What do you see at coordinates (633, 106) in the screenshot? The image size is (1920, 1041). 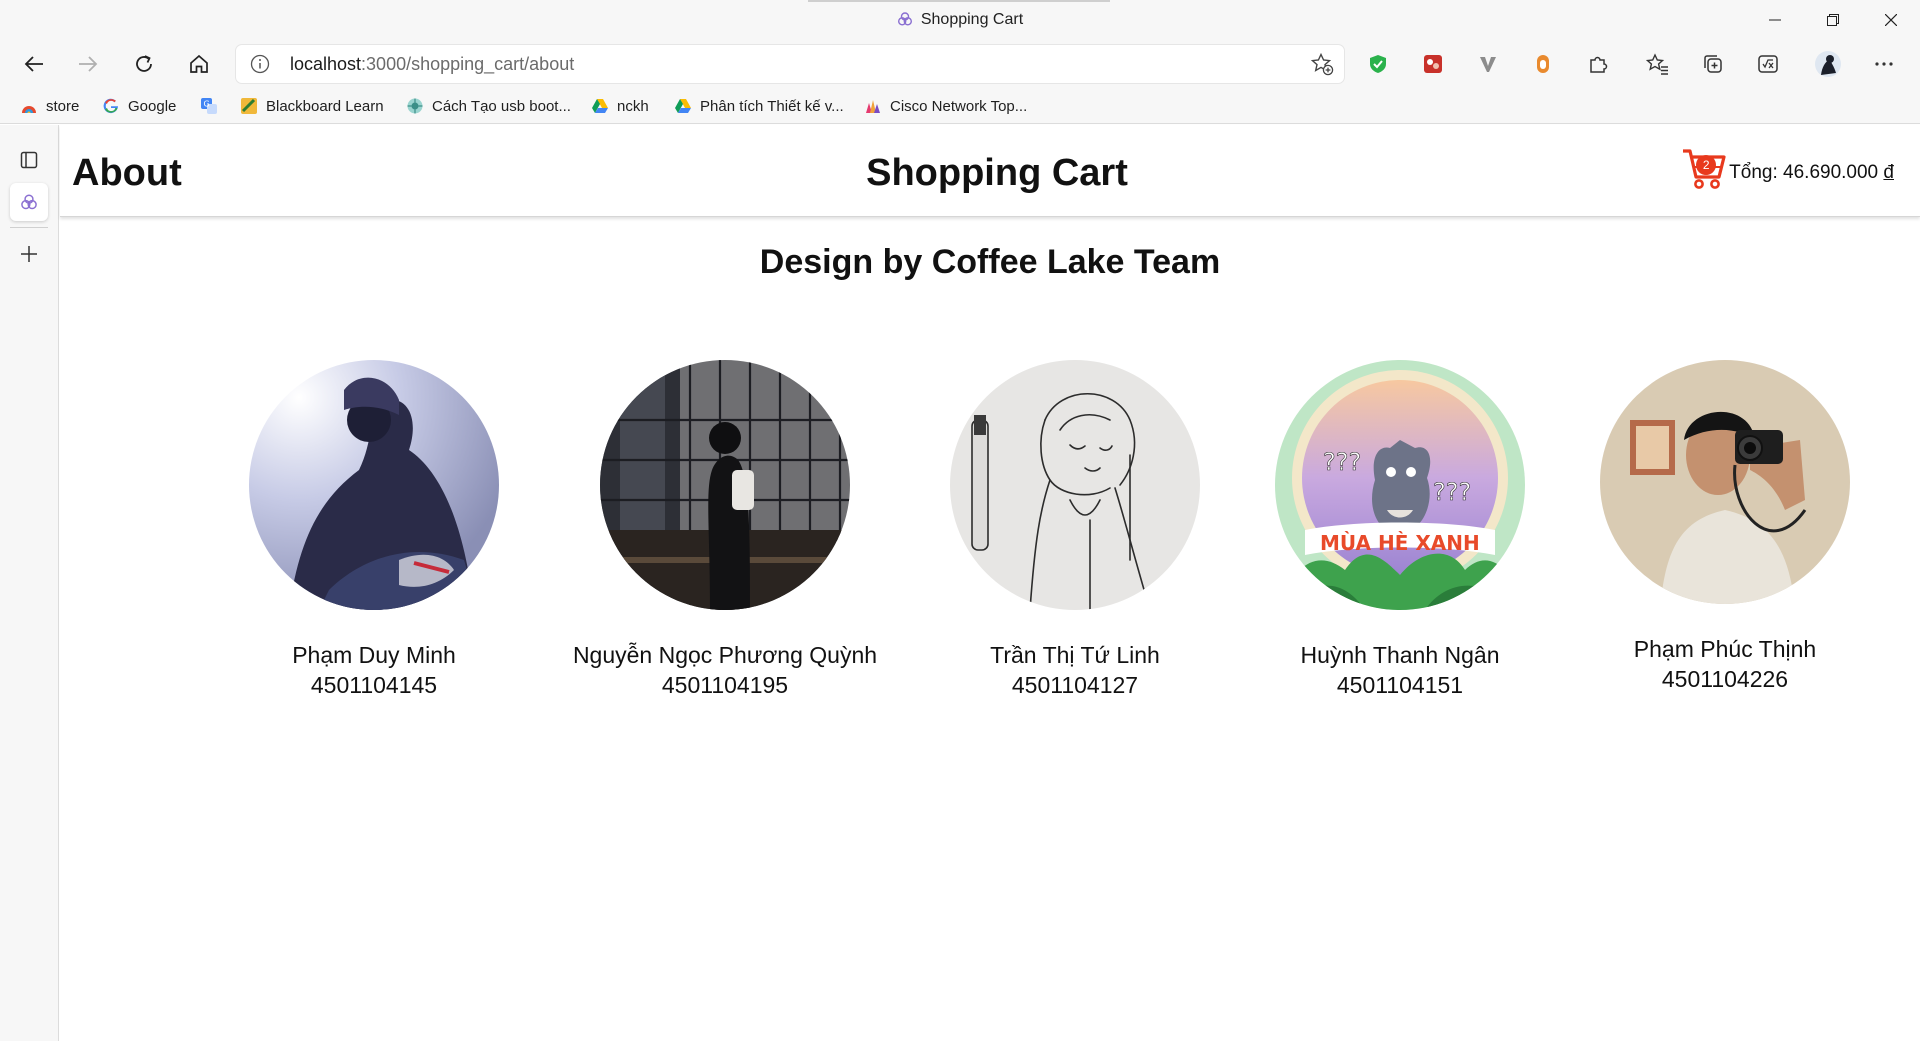 I see `bookmark-label: nckh` at bounding box center [633, 106].